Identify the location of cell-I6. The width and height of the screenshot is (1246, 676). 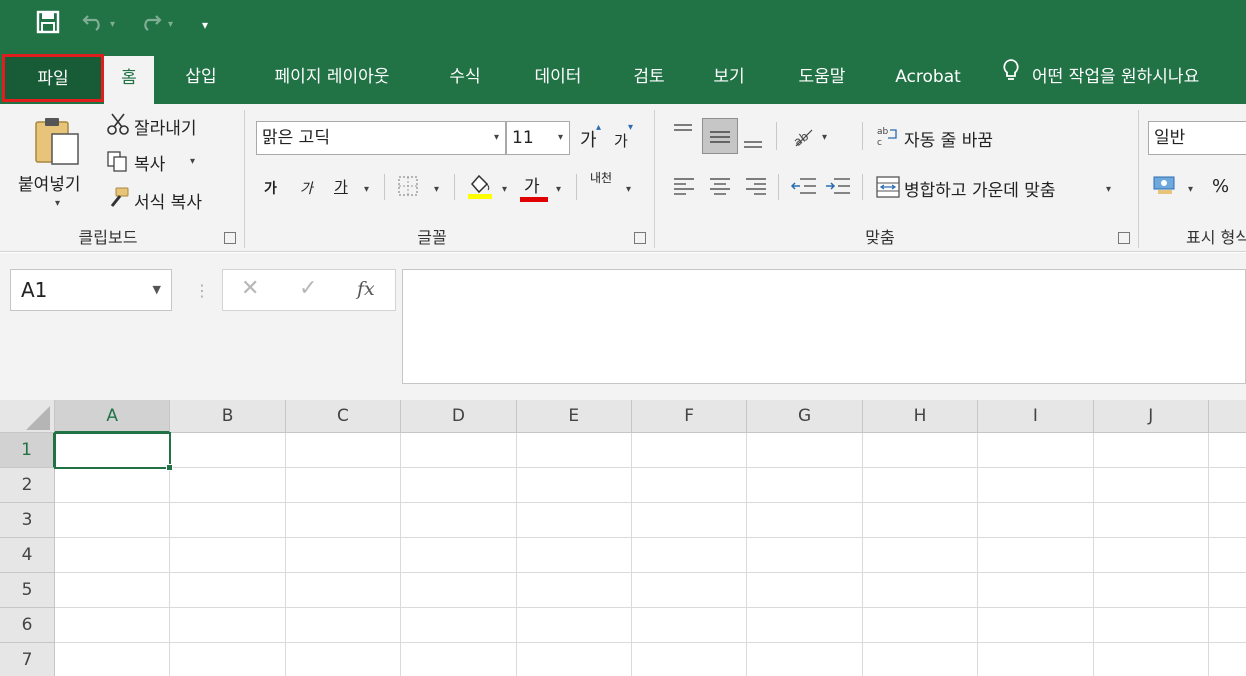
(1036, 625).